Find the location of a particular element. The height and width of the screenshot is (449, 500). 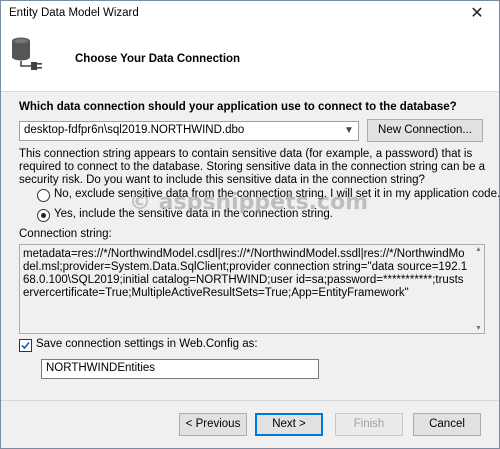

checkmark-icon is located at coordinates (25, 345).